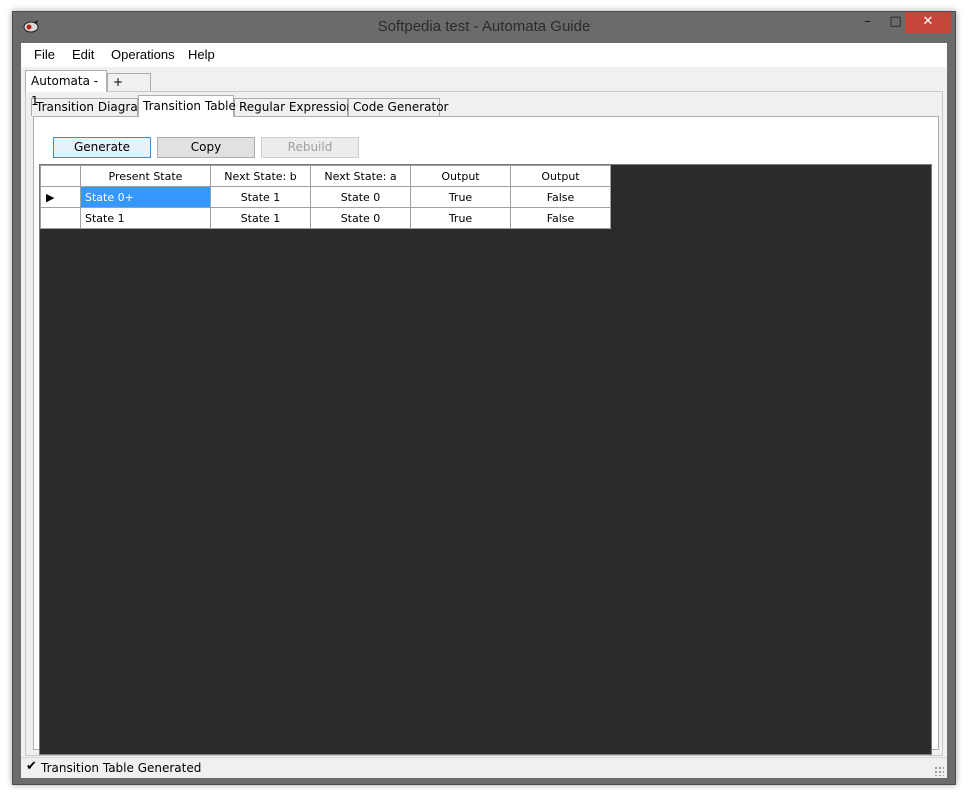 The width and height of the screenshot is (976, 810). I want to click on minimize-button: –, so click(867, 22).